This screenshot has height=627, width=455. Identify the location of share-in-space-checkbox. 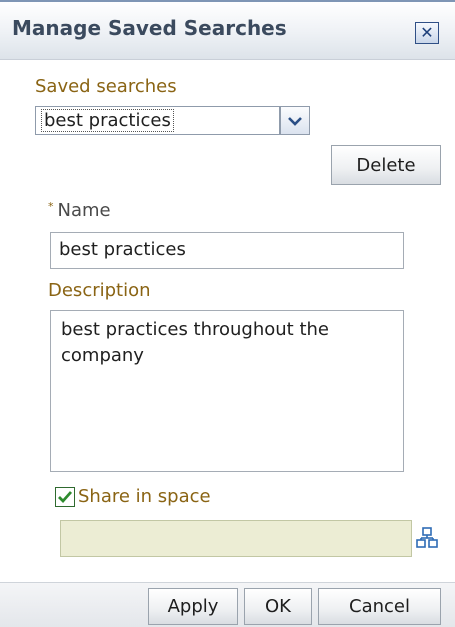
(65, 497).